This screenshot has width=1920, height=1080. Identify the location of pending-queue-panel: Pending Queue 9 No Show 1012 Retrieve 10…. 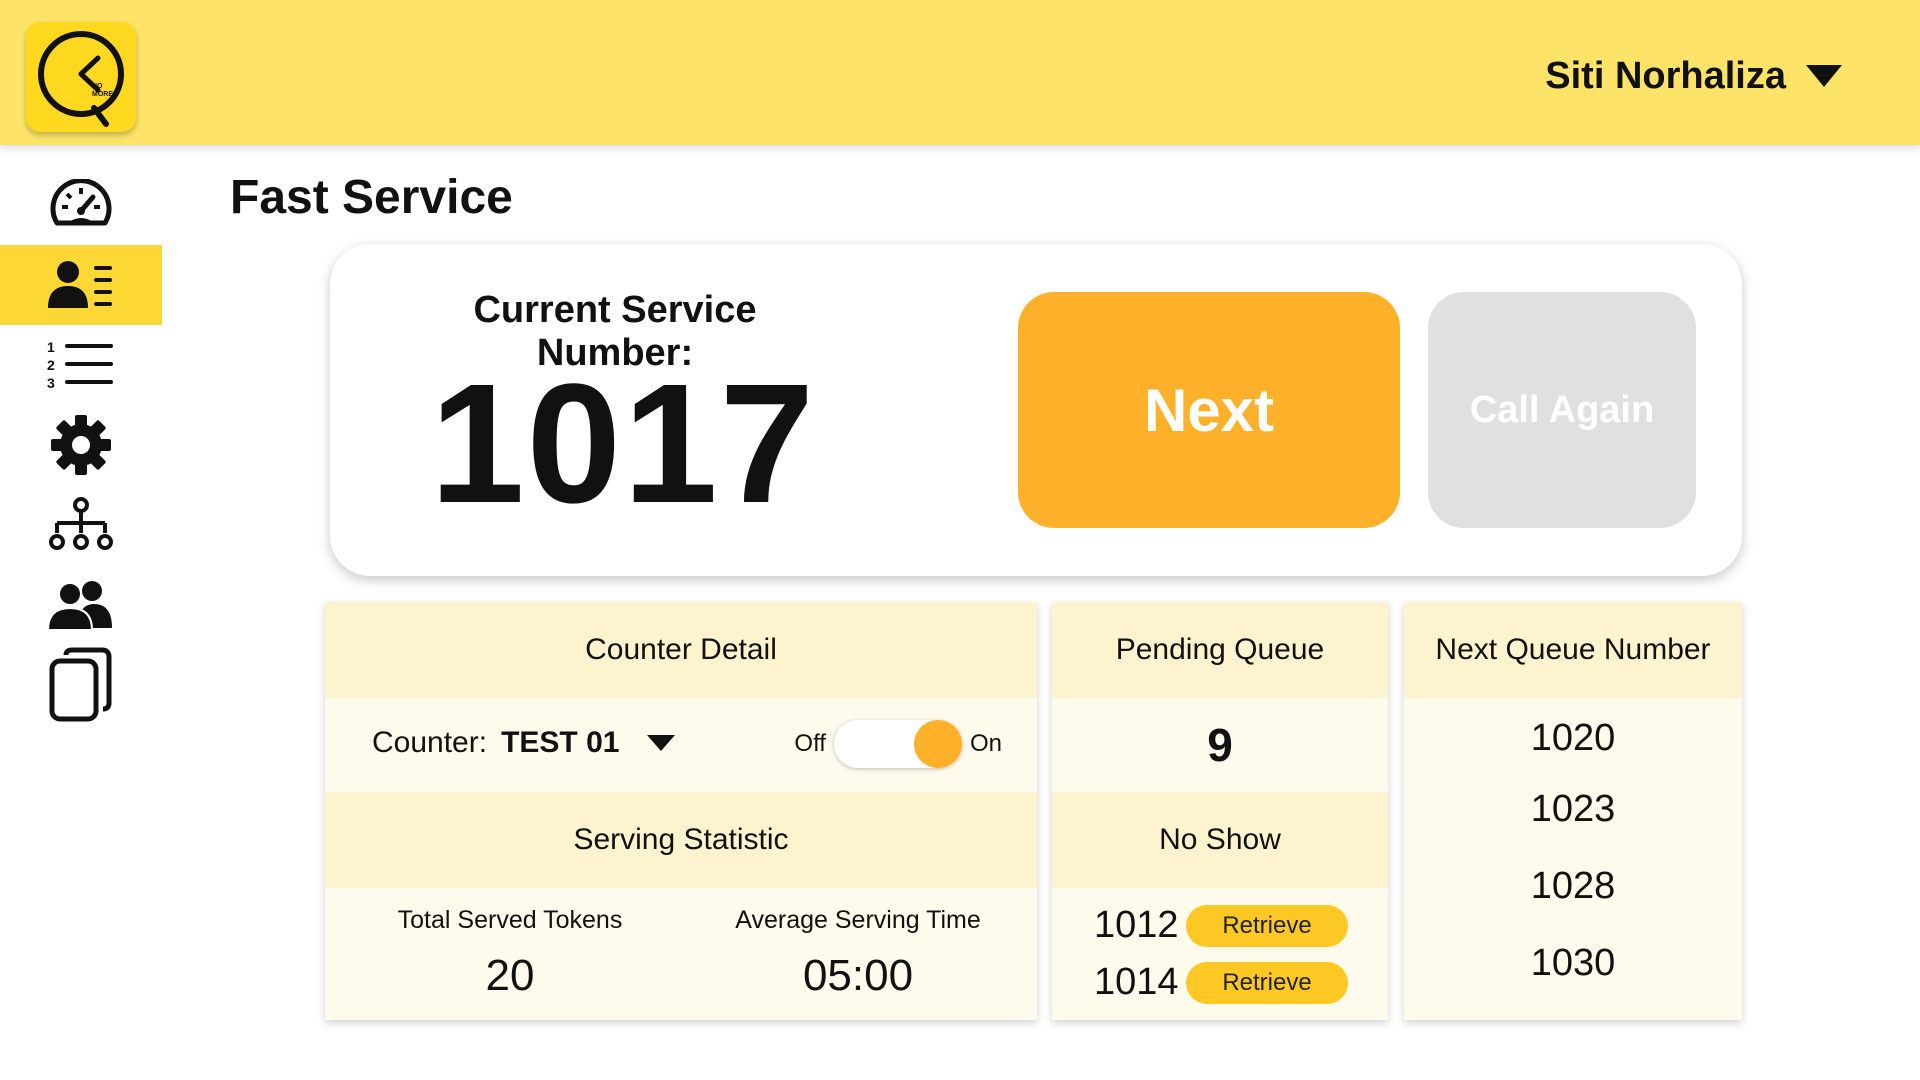
(1220, 811).